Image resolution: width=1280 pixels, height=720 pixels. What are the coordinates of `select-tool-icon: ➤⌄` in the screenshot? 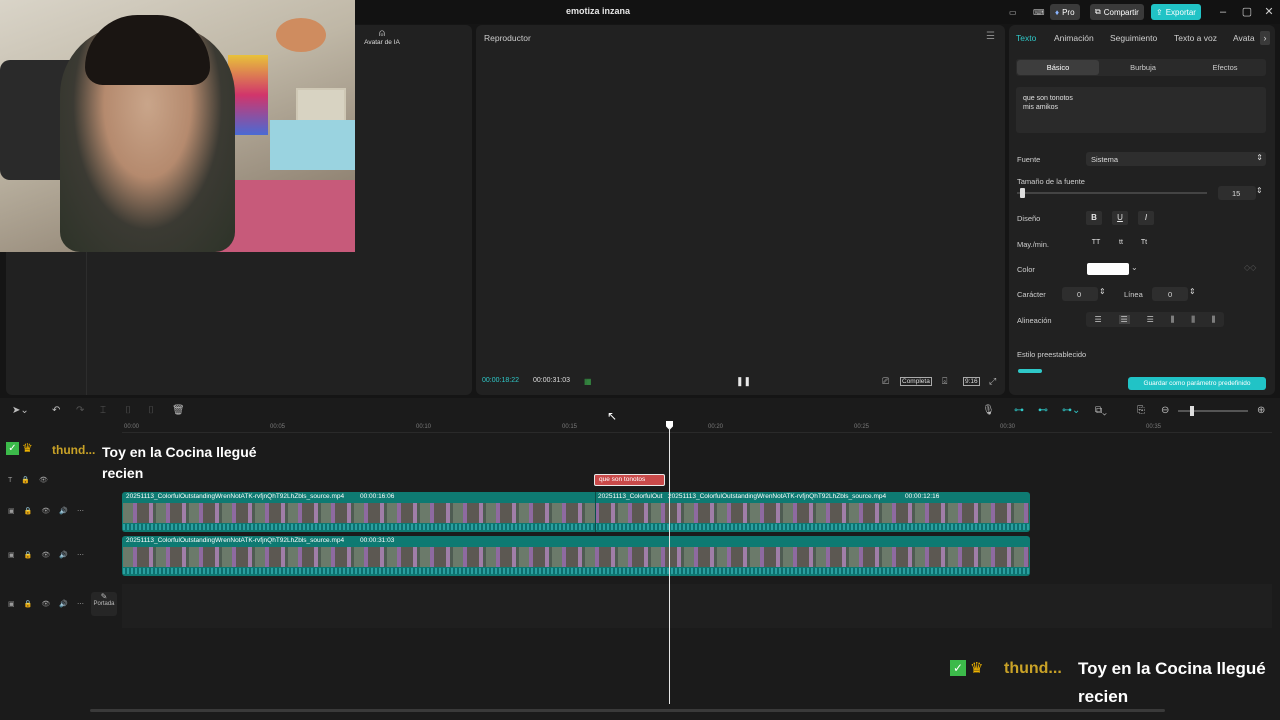 It's located at (20, 410).